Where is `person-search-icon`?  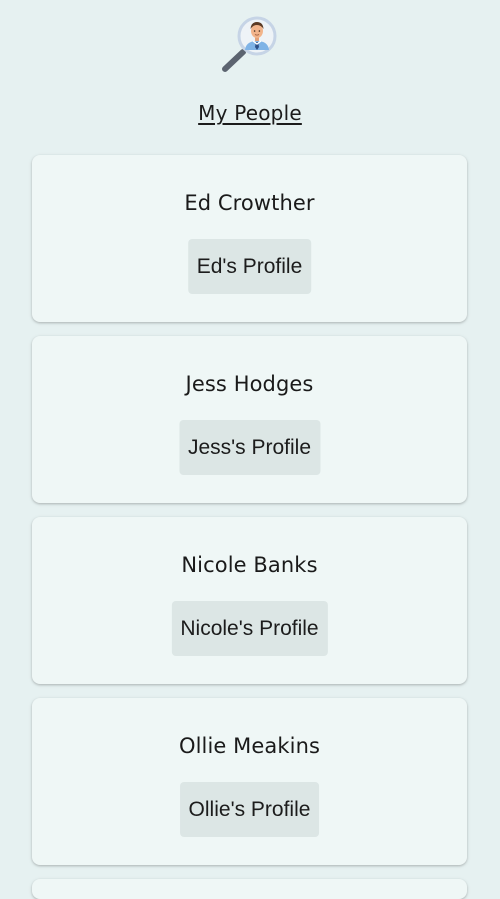
person-search-icon is located at coordinates (249, 44).